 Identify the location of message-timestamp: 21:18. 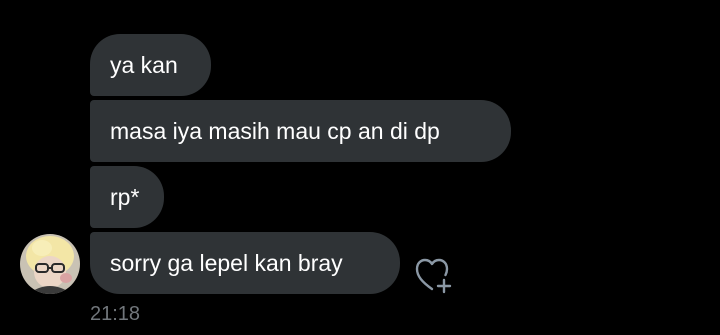
(115, 314).